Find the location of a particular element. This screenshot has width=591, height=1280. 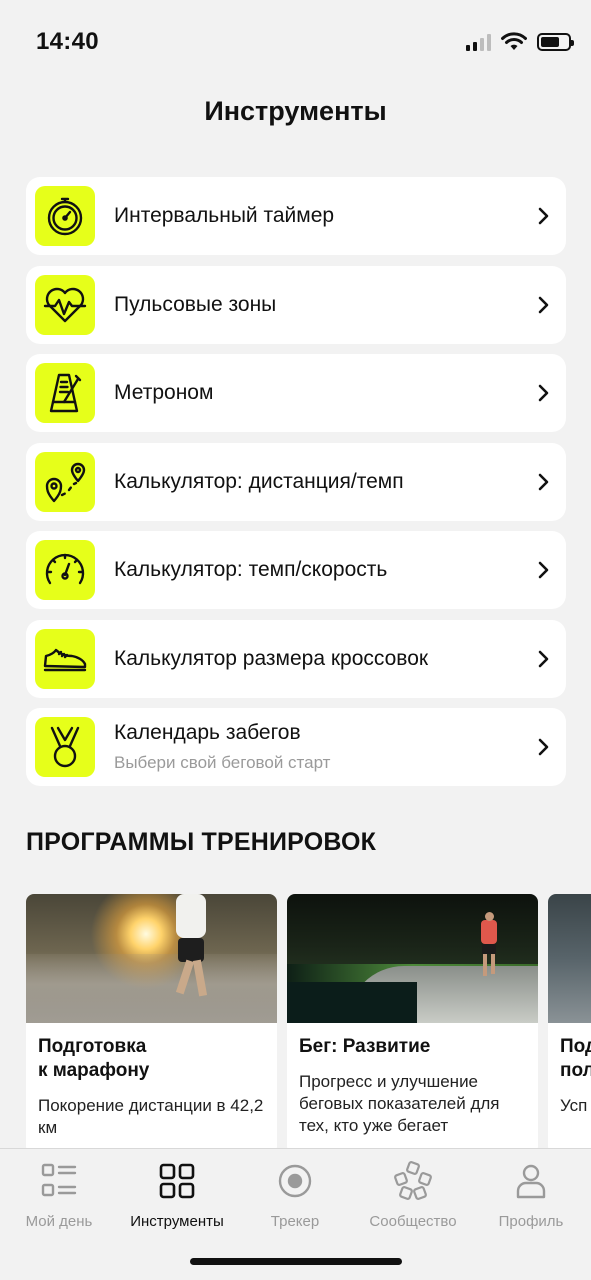

record-circle-icon is located at coordinates (295, 1181).